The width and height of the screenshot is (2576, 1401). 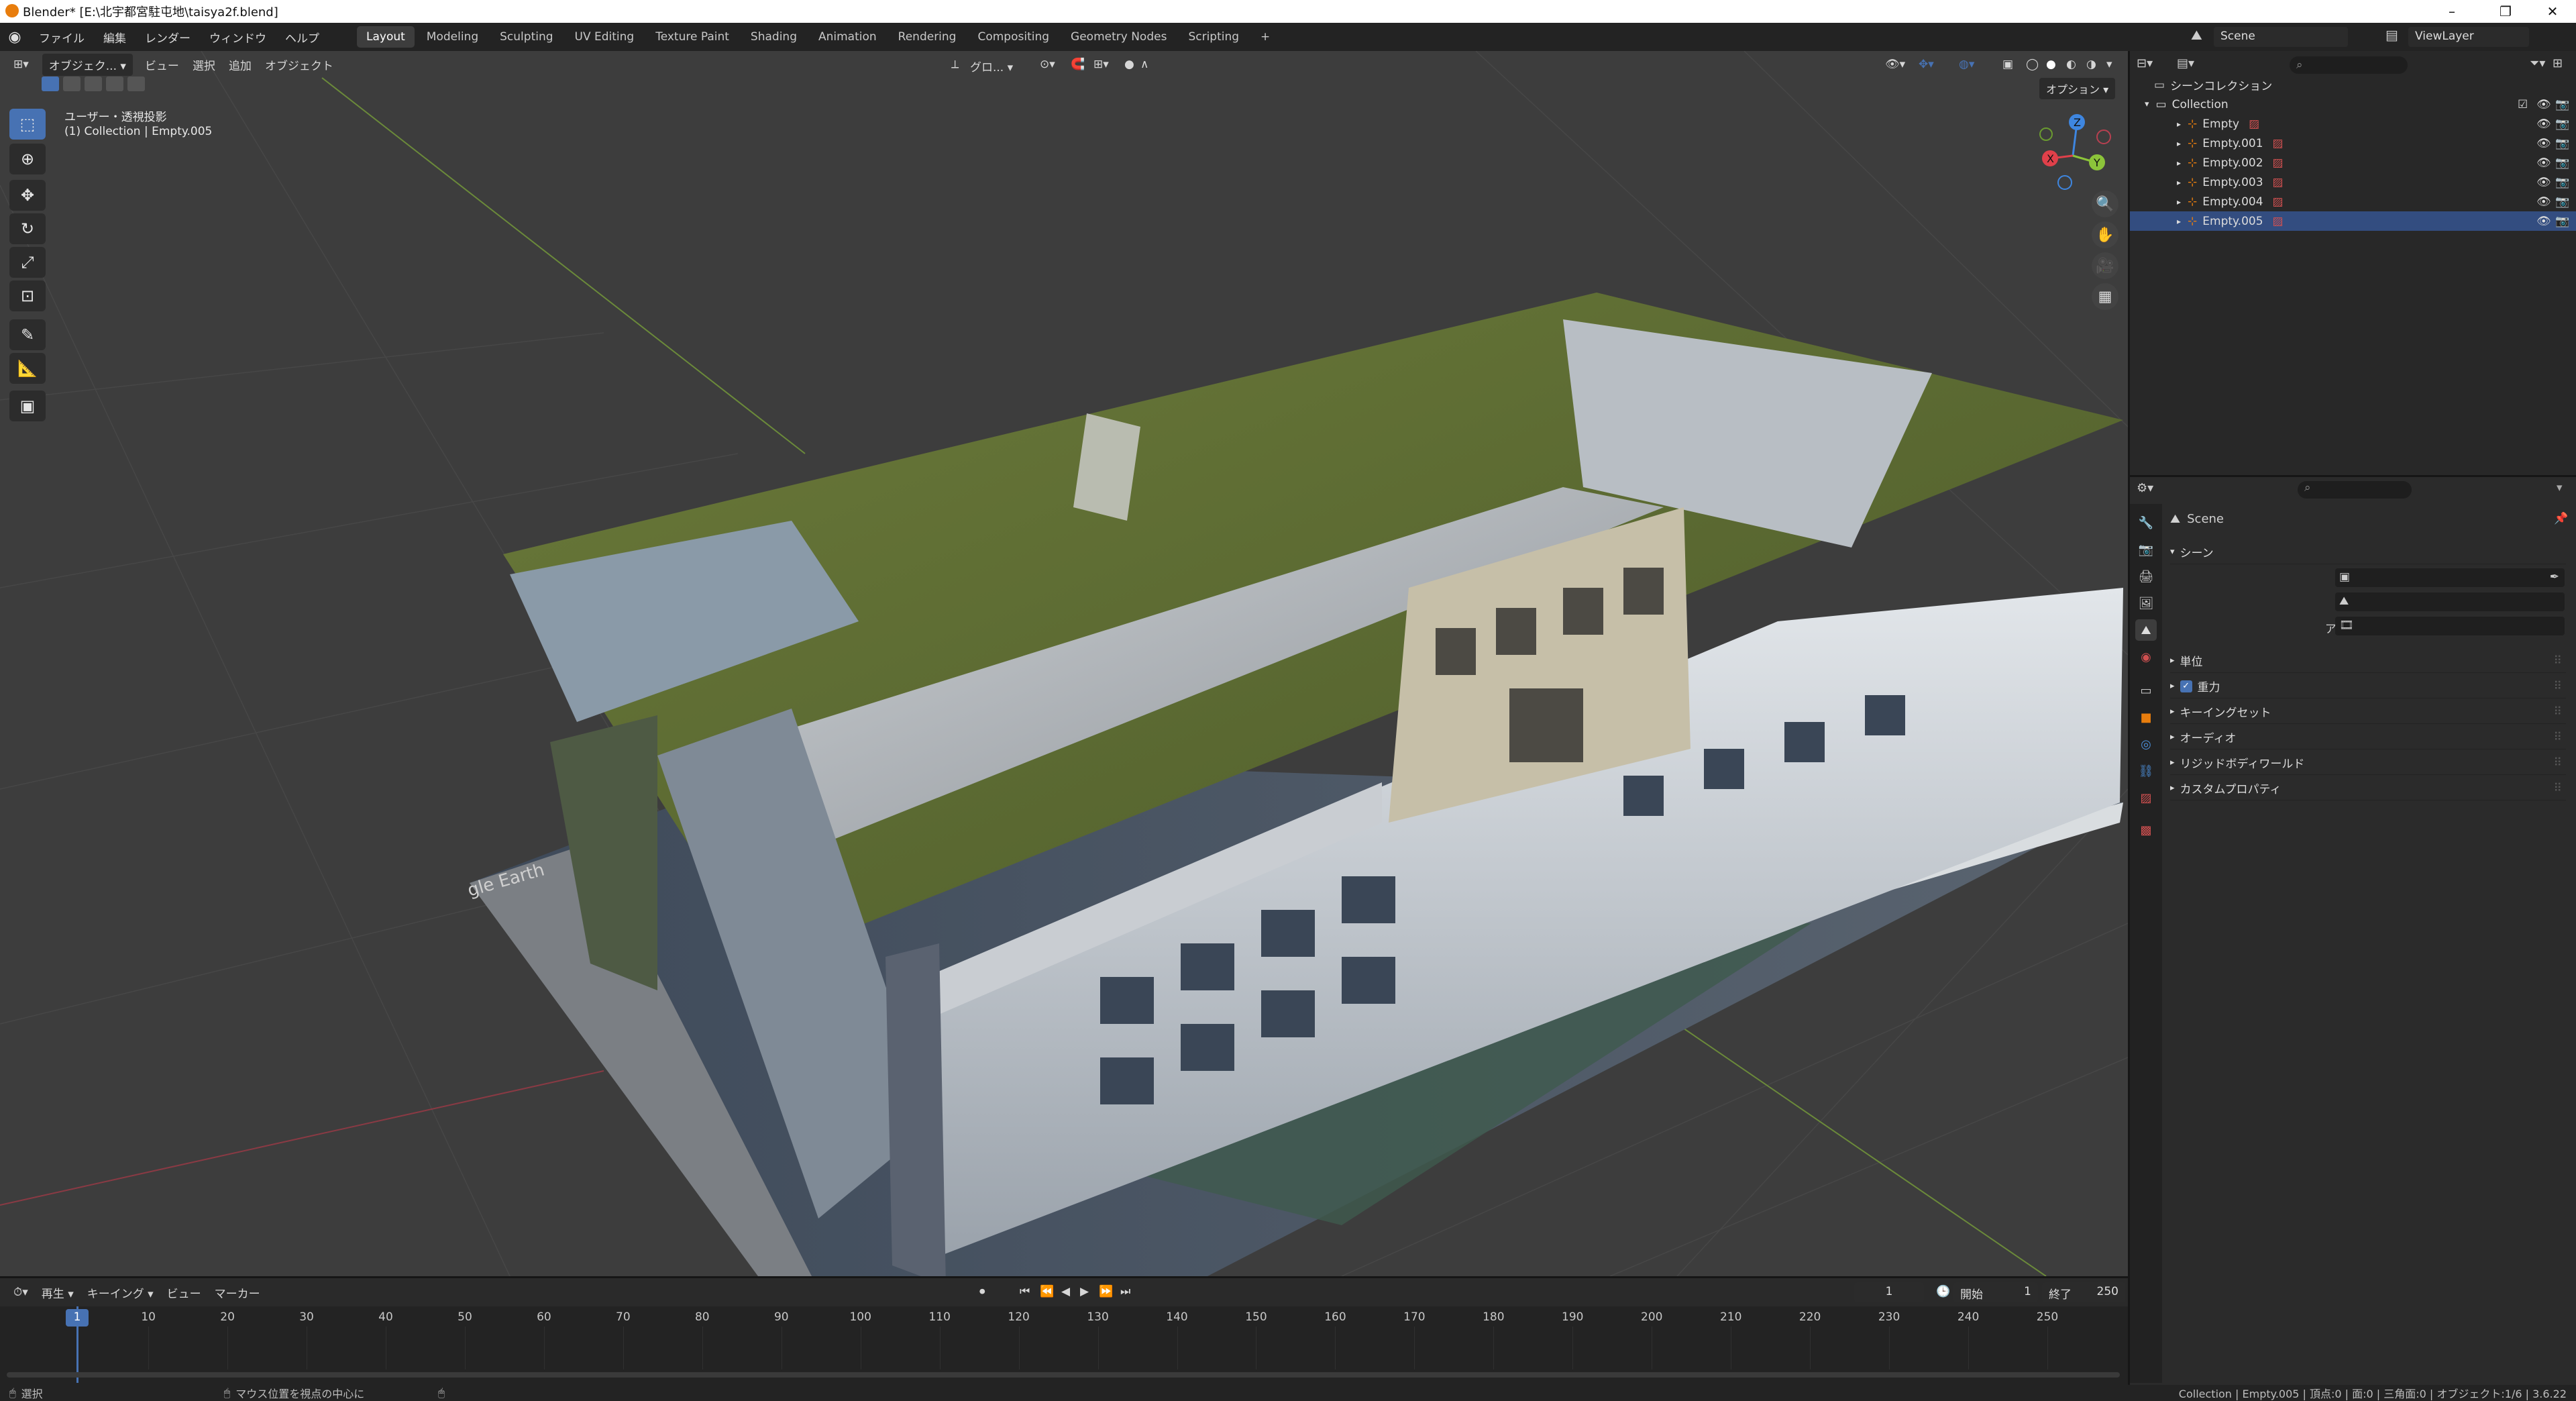 What do you see at coordinates (2185, 63) in the screenshot?
I see `outliner-display-mode-icon: ▤▾` at bounding box center [2185, 63].